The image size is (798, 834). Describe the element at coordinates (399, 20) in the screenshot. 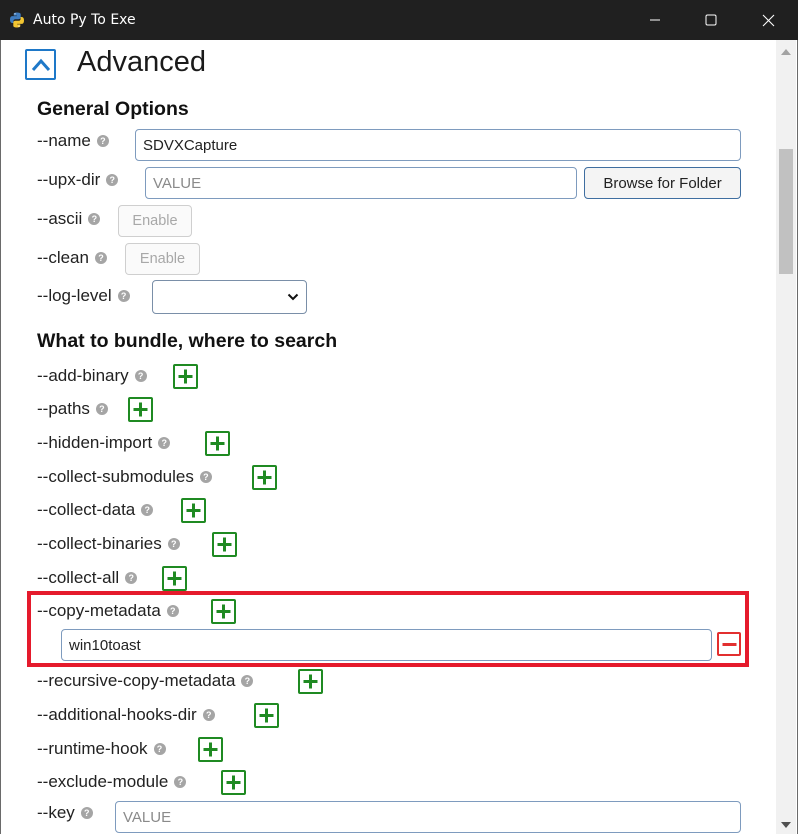

I see `title-bar: Auto Py To Exe` at that location.